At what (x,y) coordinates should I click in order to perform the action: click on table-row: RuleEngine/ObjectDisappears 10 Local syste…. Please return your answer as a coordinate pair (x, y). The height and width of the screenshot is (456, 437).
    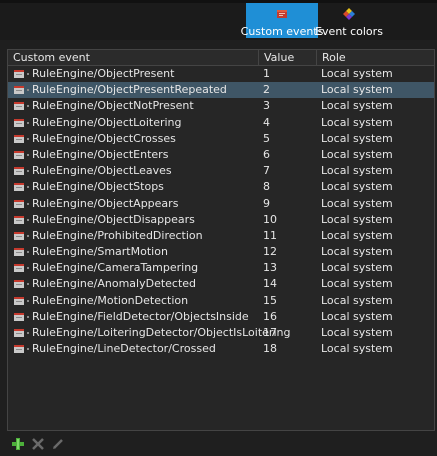
    Looking at the image, I should click on (221, 220).